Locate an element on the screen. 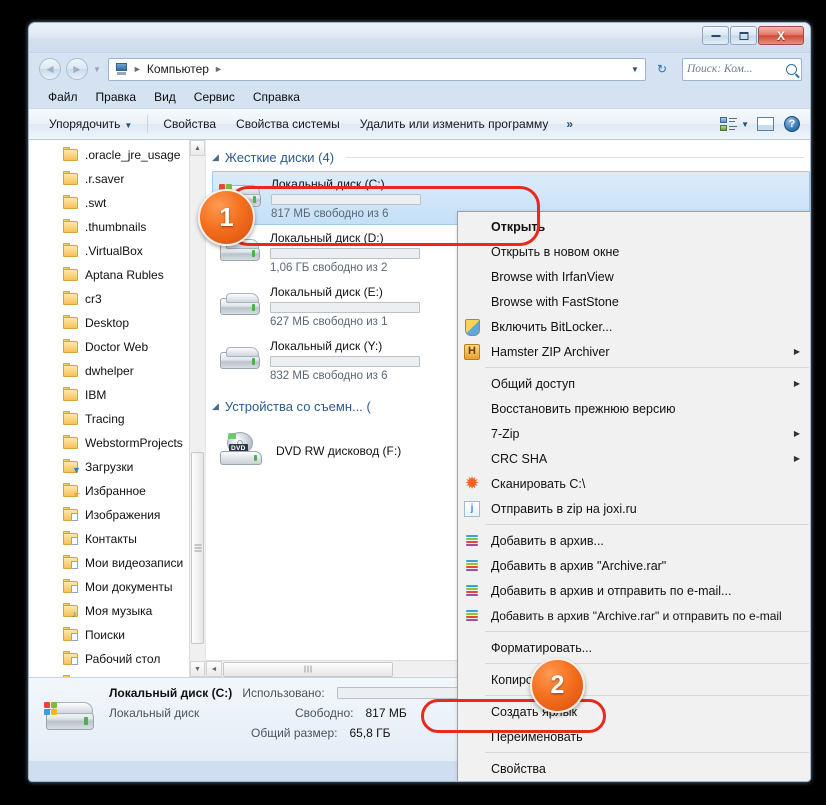  sidebar-item-aptana-rubles: Aptana Rubles is located at coordinates (117, 275).